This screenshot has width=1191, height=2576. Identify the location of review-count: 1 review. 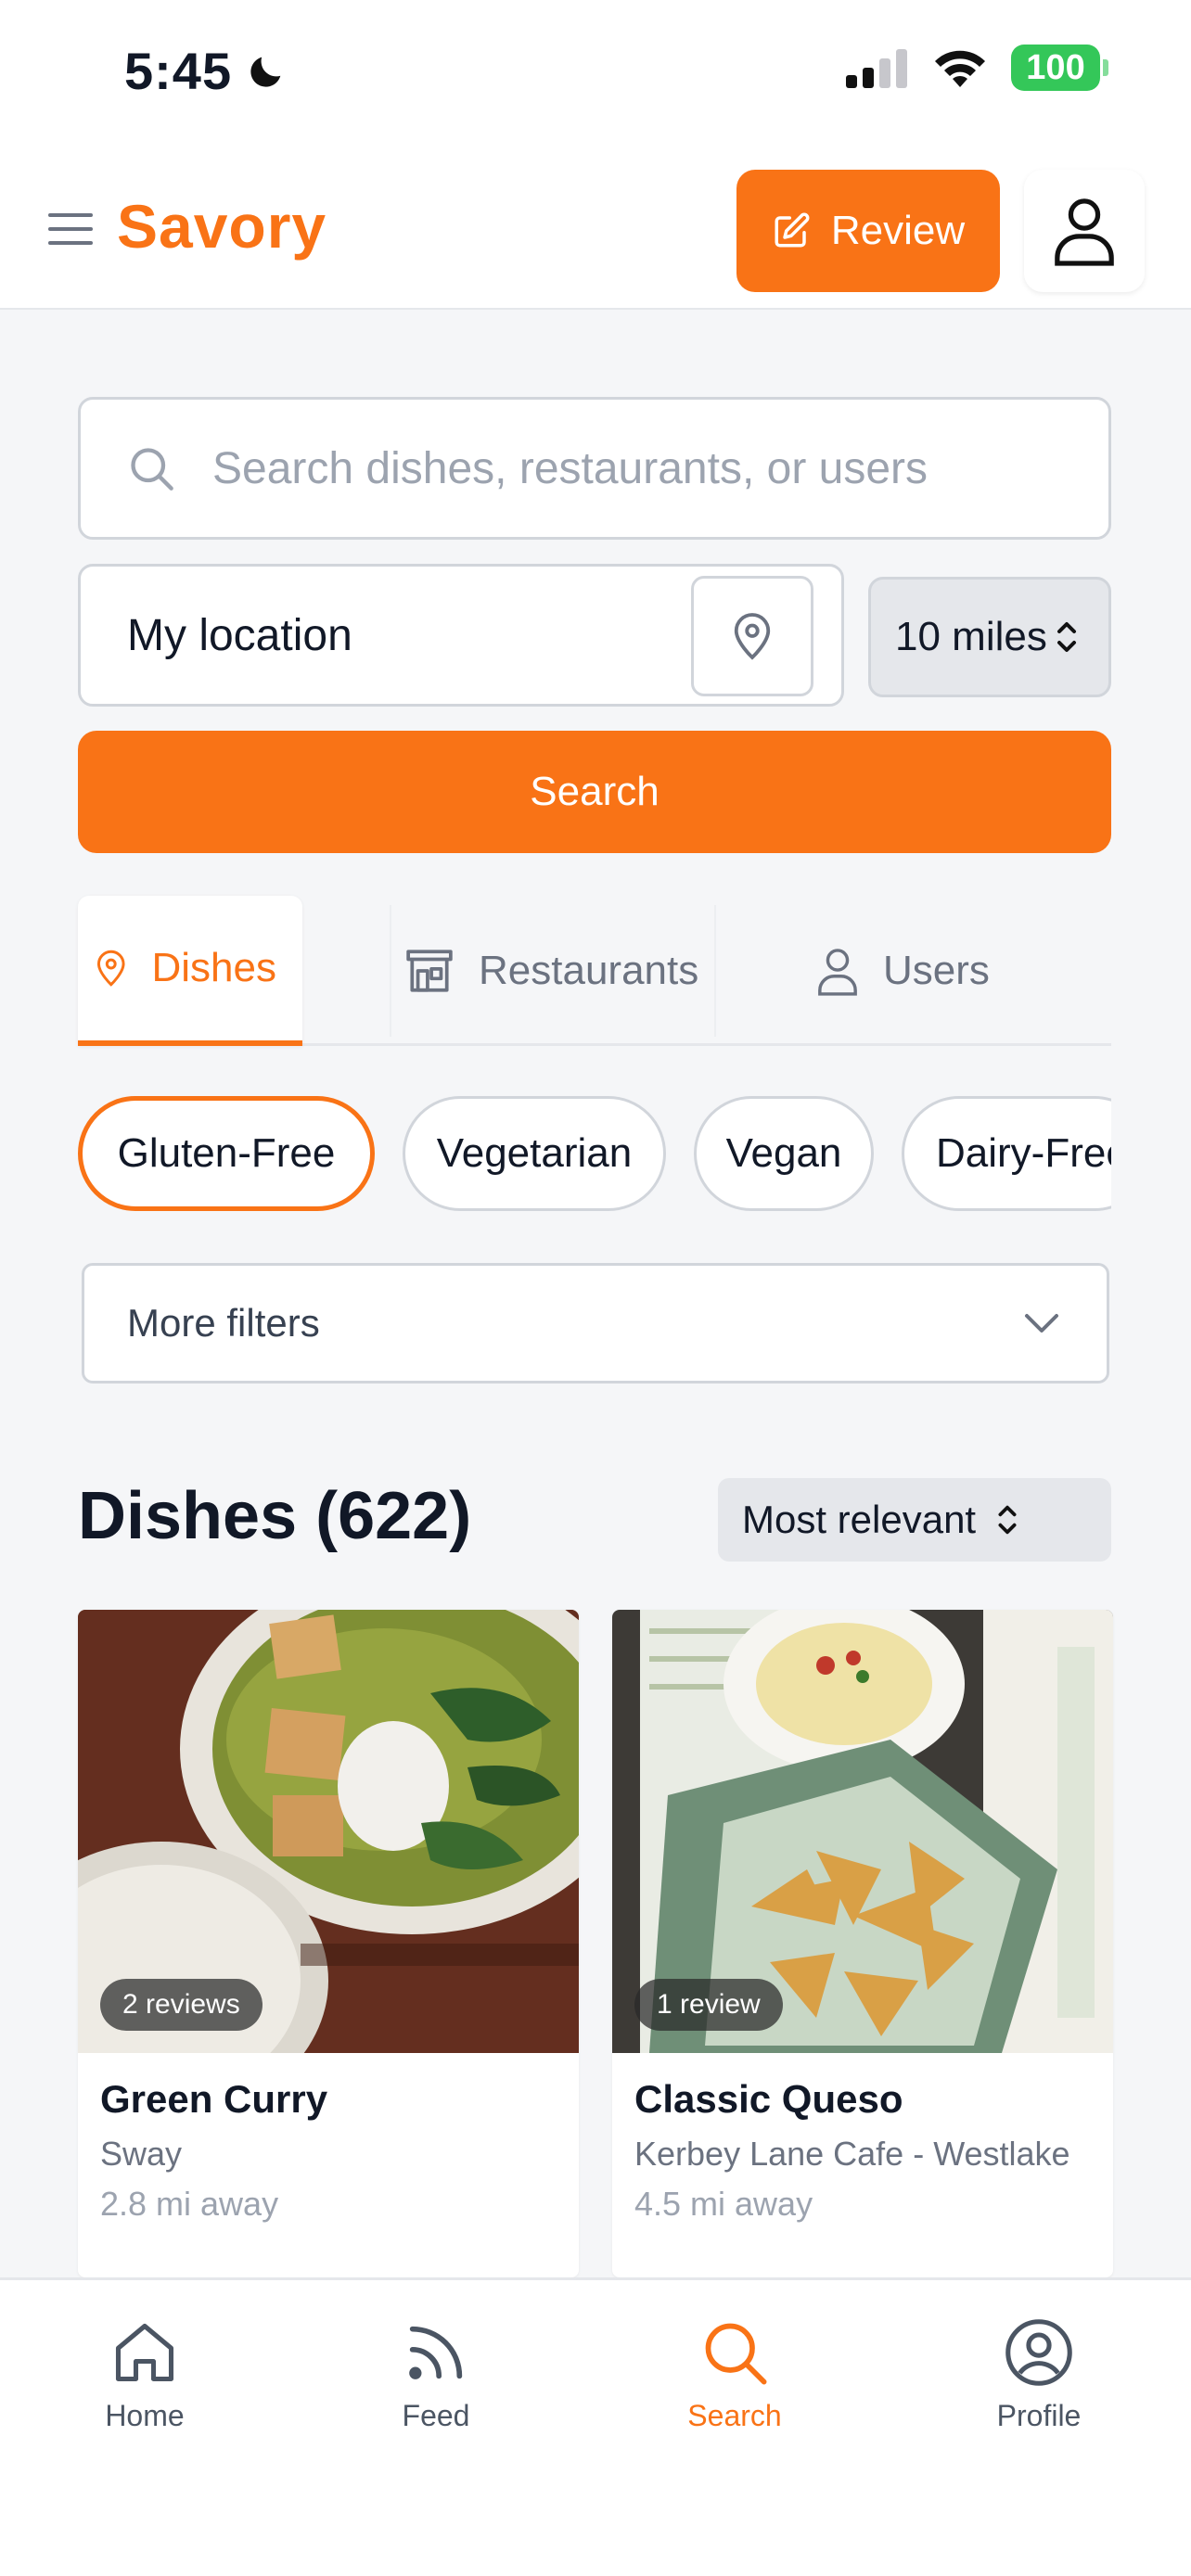
(709, 2005).